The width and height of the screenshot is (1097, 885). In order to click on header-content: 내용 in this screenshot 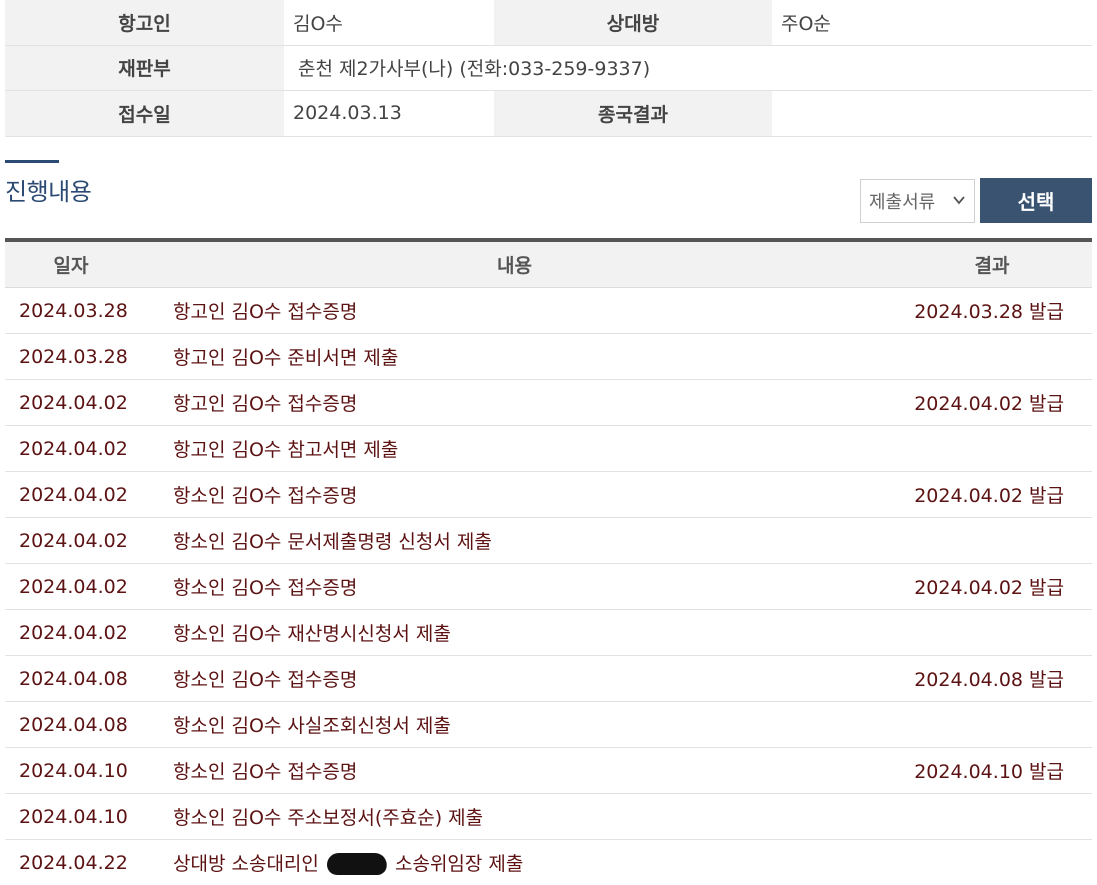, I will do `click(514, 266)`.